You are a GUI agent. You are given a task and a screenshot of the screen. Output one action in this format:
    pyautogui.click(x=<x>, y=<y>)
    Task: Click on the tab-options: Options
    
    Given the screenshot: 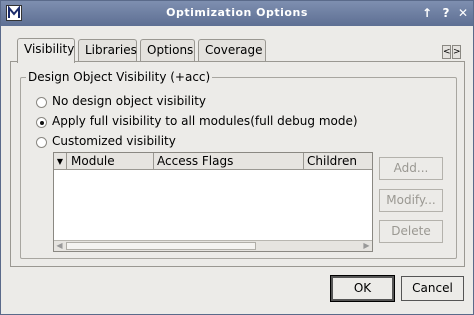 What is the action you would take?
    pyautogui.click(x=167, y=50)
    